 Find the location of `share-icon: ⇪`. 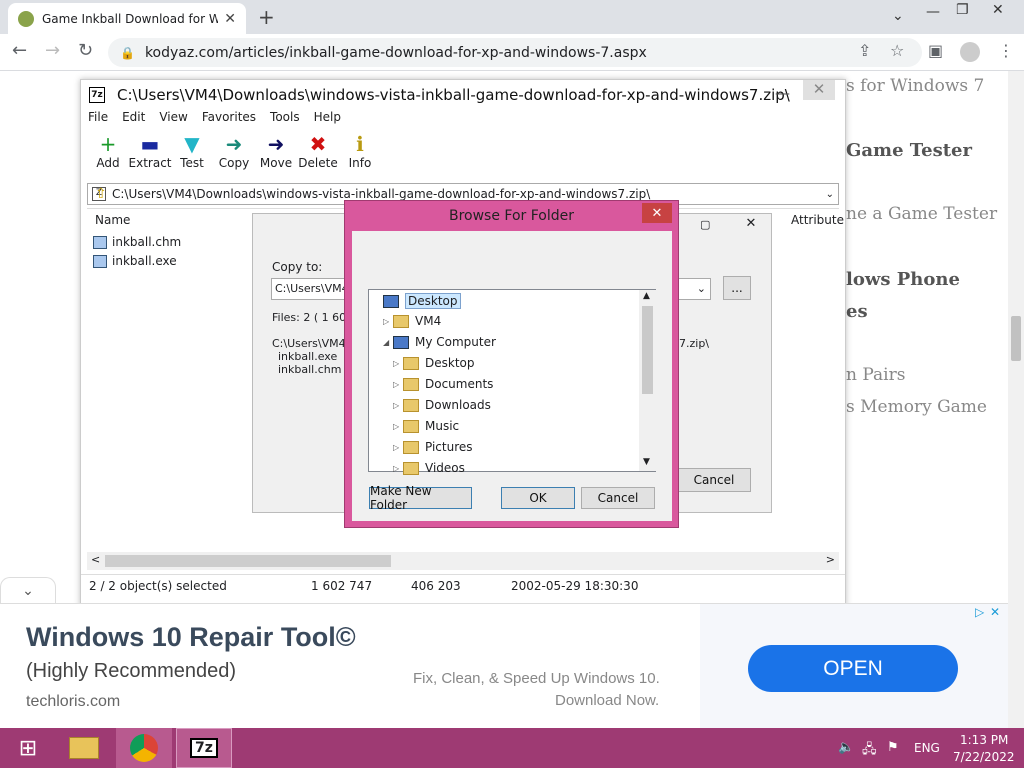

share-icon: ⇪ is located at coordinates (864, 50).